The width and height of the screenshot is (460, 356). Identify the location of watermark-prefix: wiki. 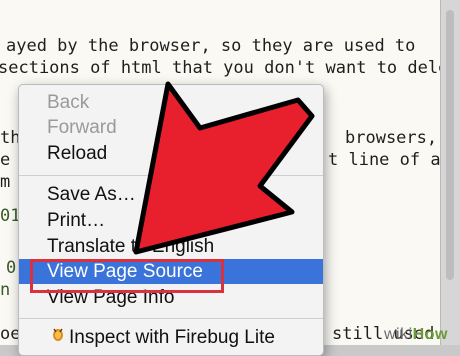
(398, 334).